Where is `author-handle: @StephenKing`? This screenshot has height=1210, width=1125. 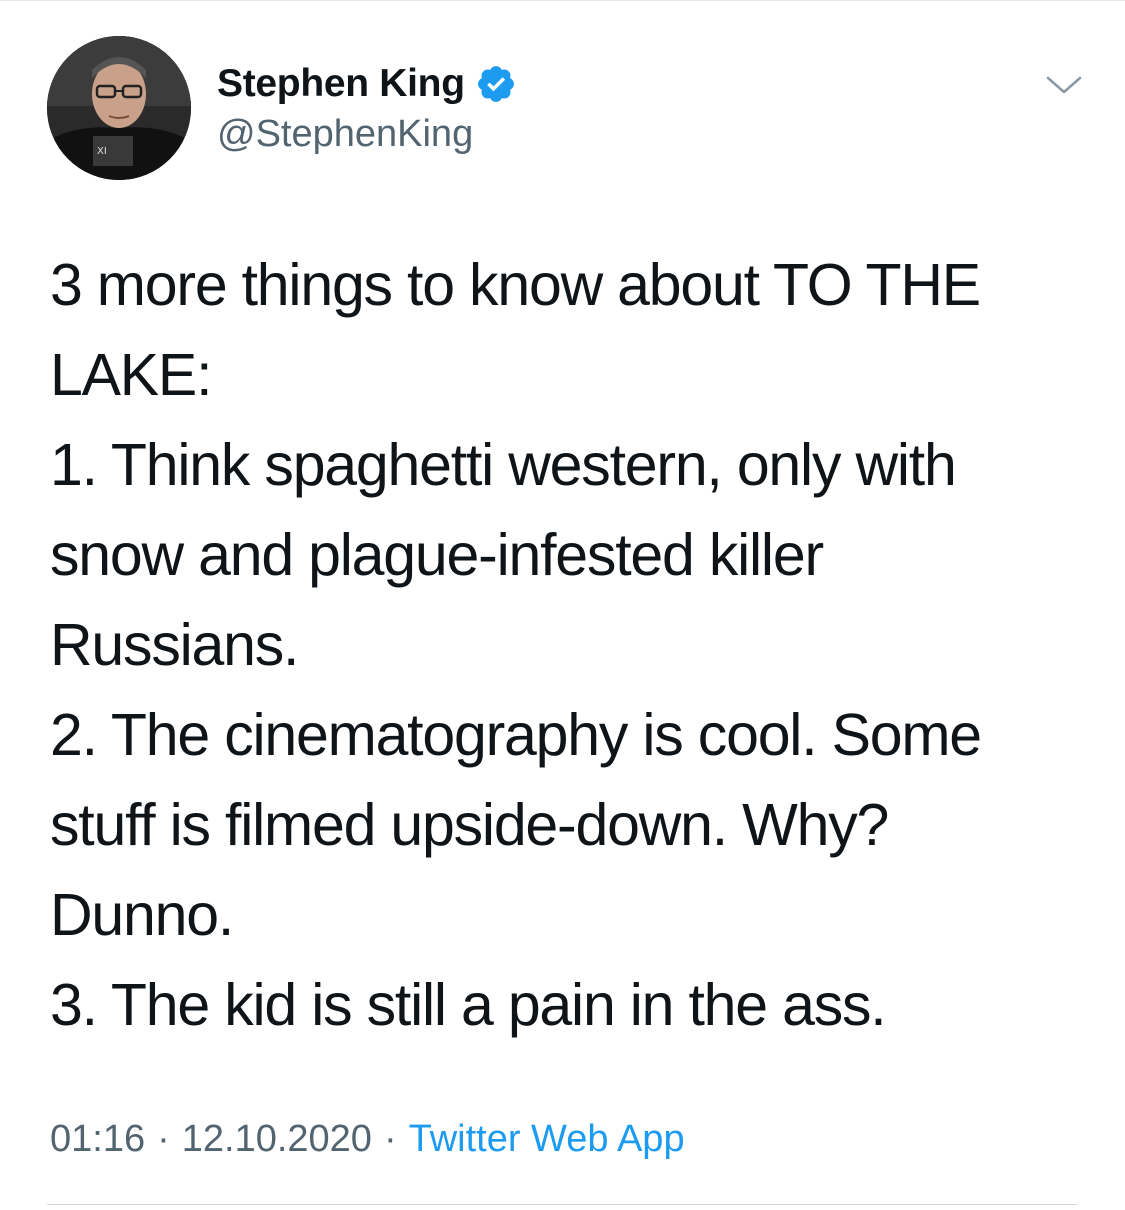
author-handle: @StephenKing is located at coordinates (345, 134).